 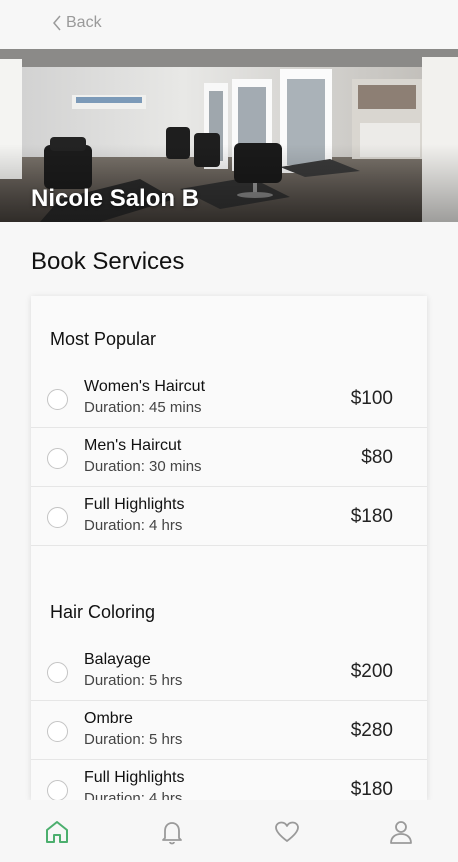 What do you see at coordinates (57, 23) in the screenshot?
I see `chevron-left-icon` at bounding box center [57, 23].